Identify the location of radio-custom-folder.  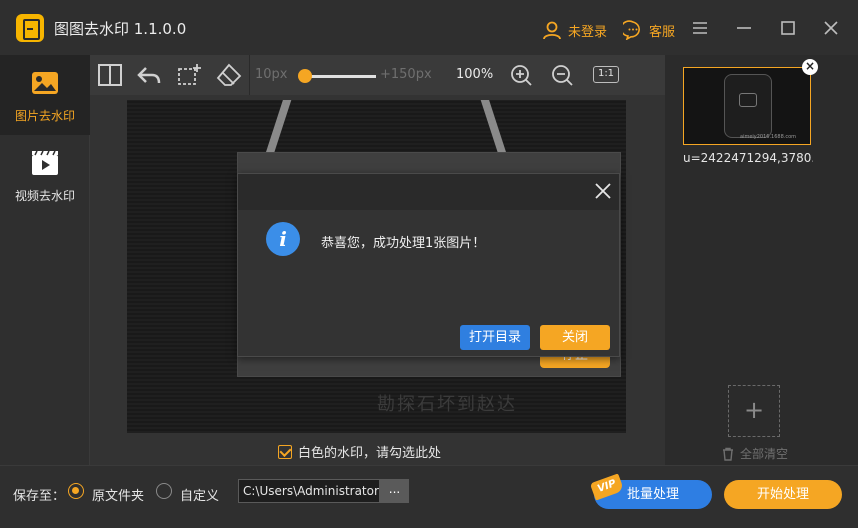
(164, 491).